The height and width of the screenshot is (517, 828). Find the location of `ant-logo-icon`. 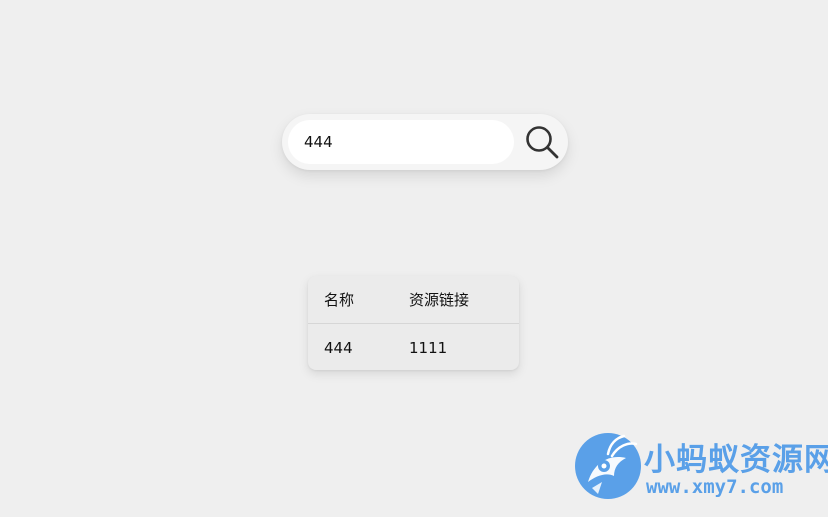

ant-logo-icon is located at coordinates (608, 466).